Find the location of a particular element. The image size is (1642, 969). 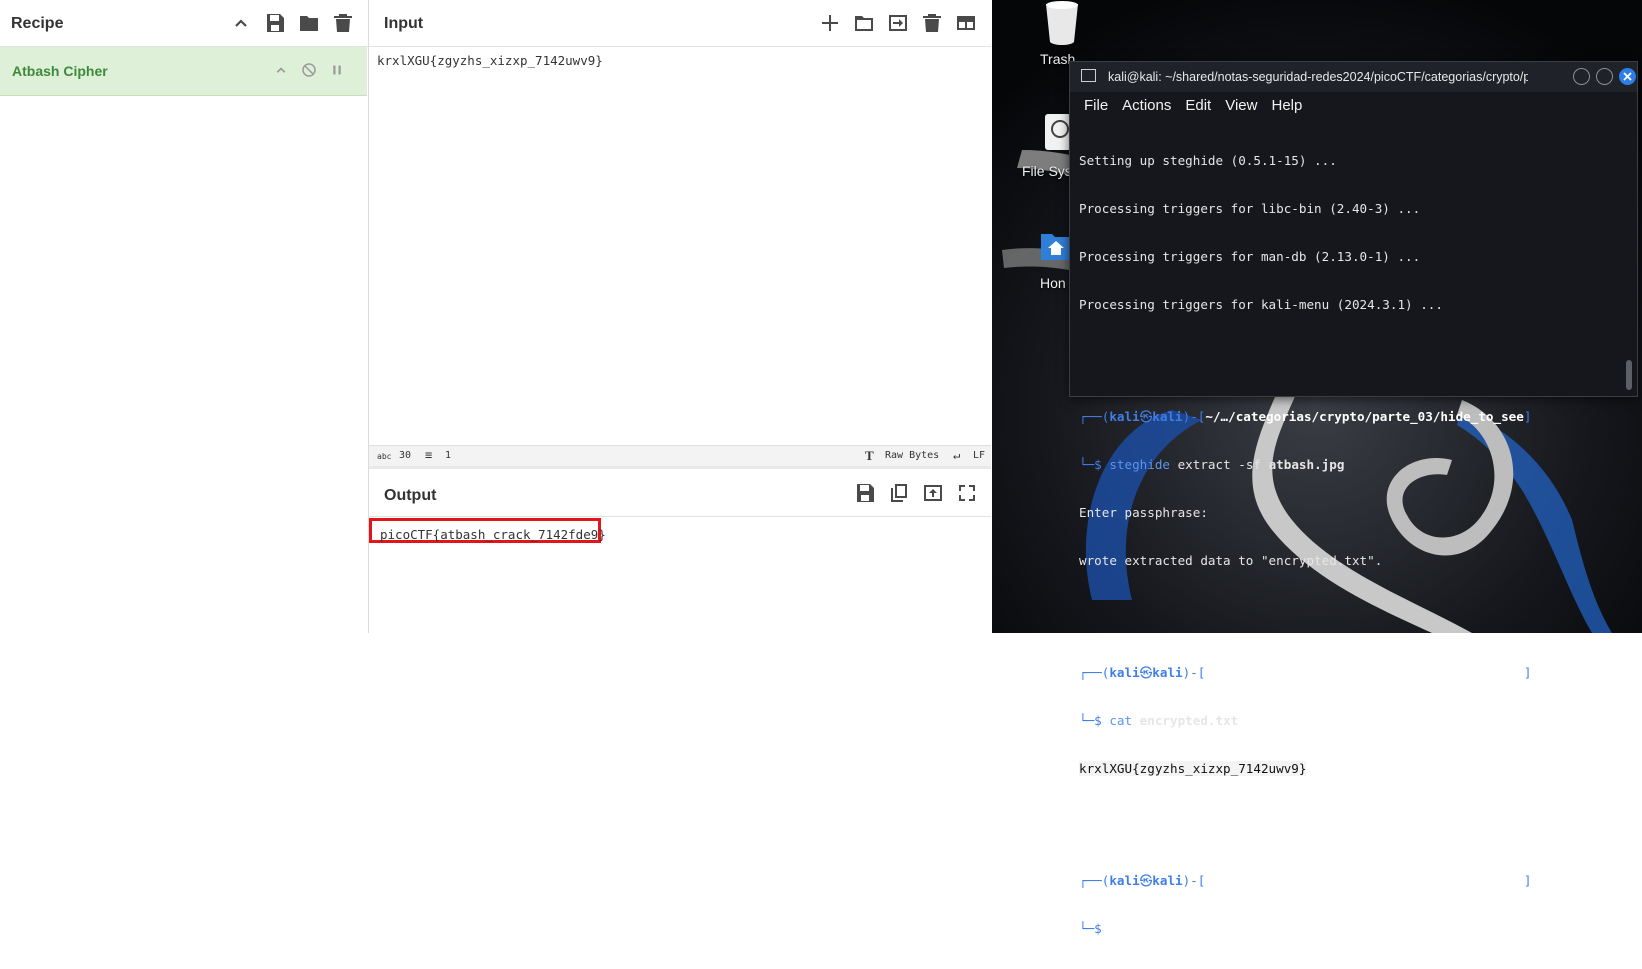

plus-icon is located at coordinates (830, 23).